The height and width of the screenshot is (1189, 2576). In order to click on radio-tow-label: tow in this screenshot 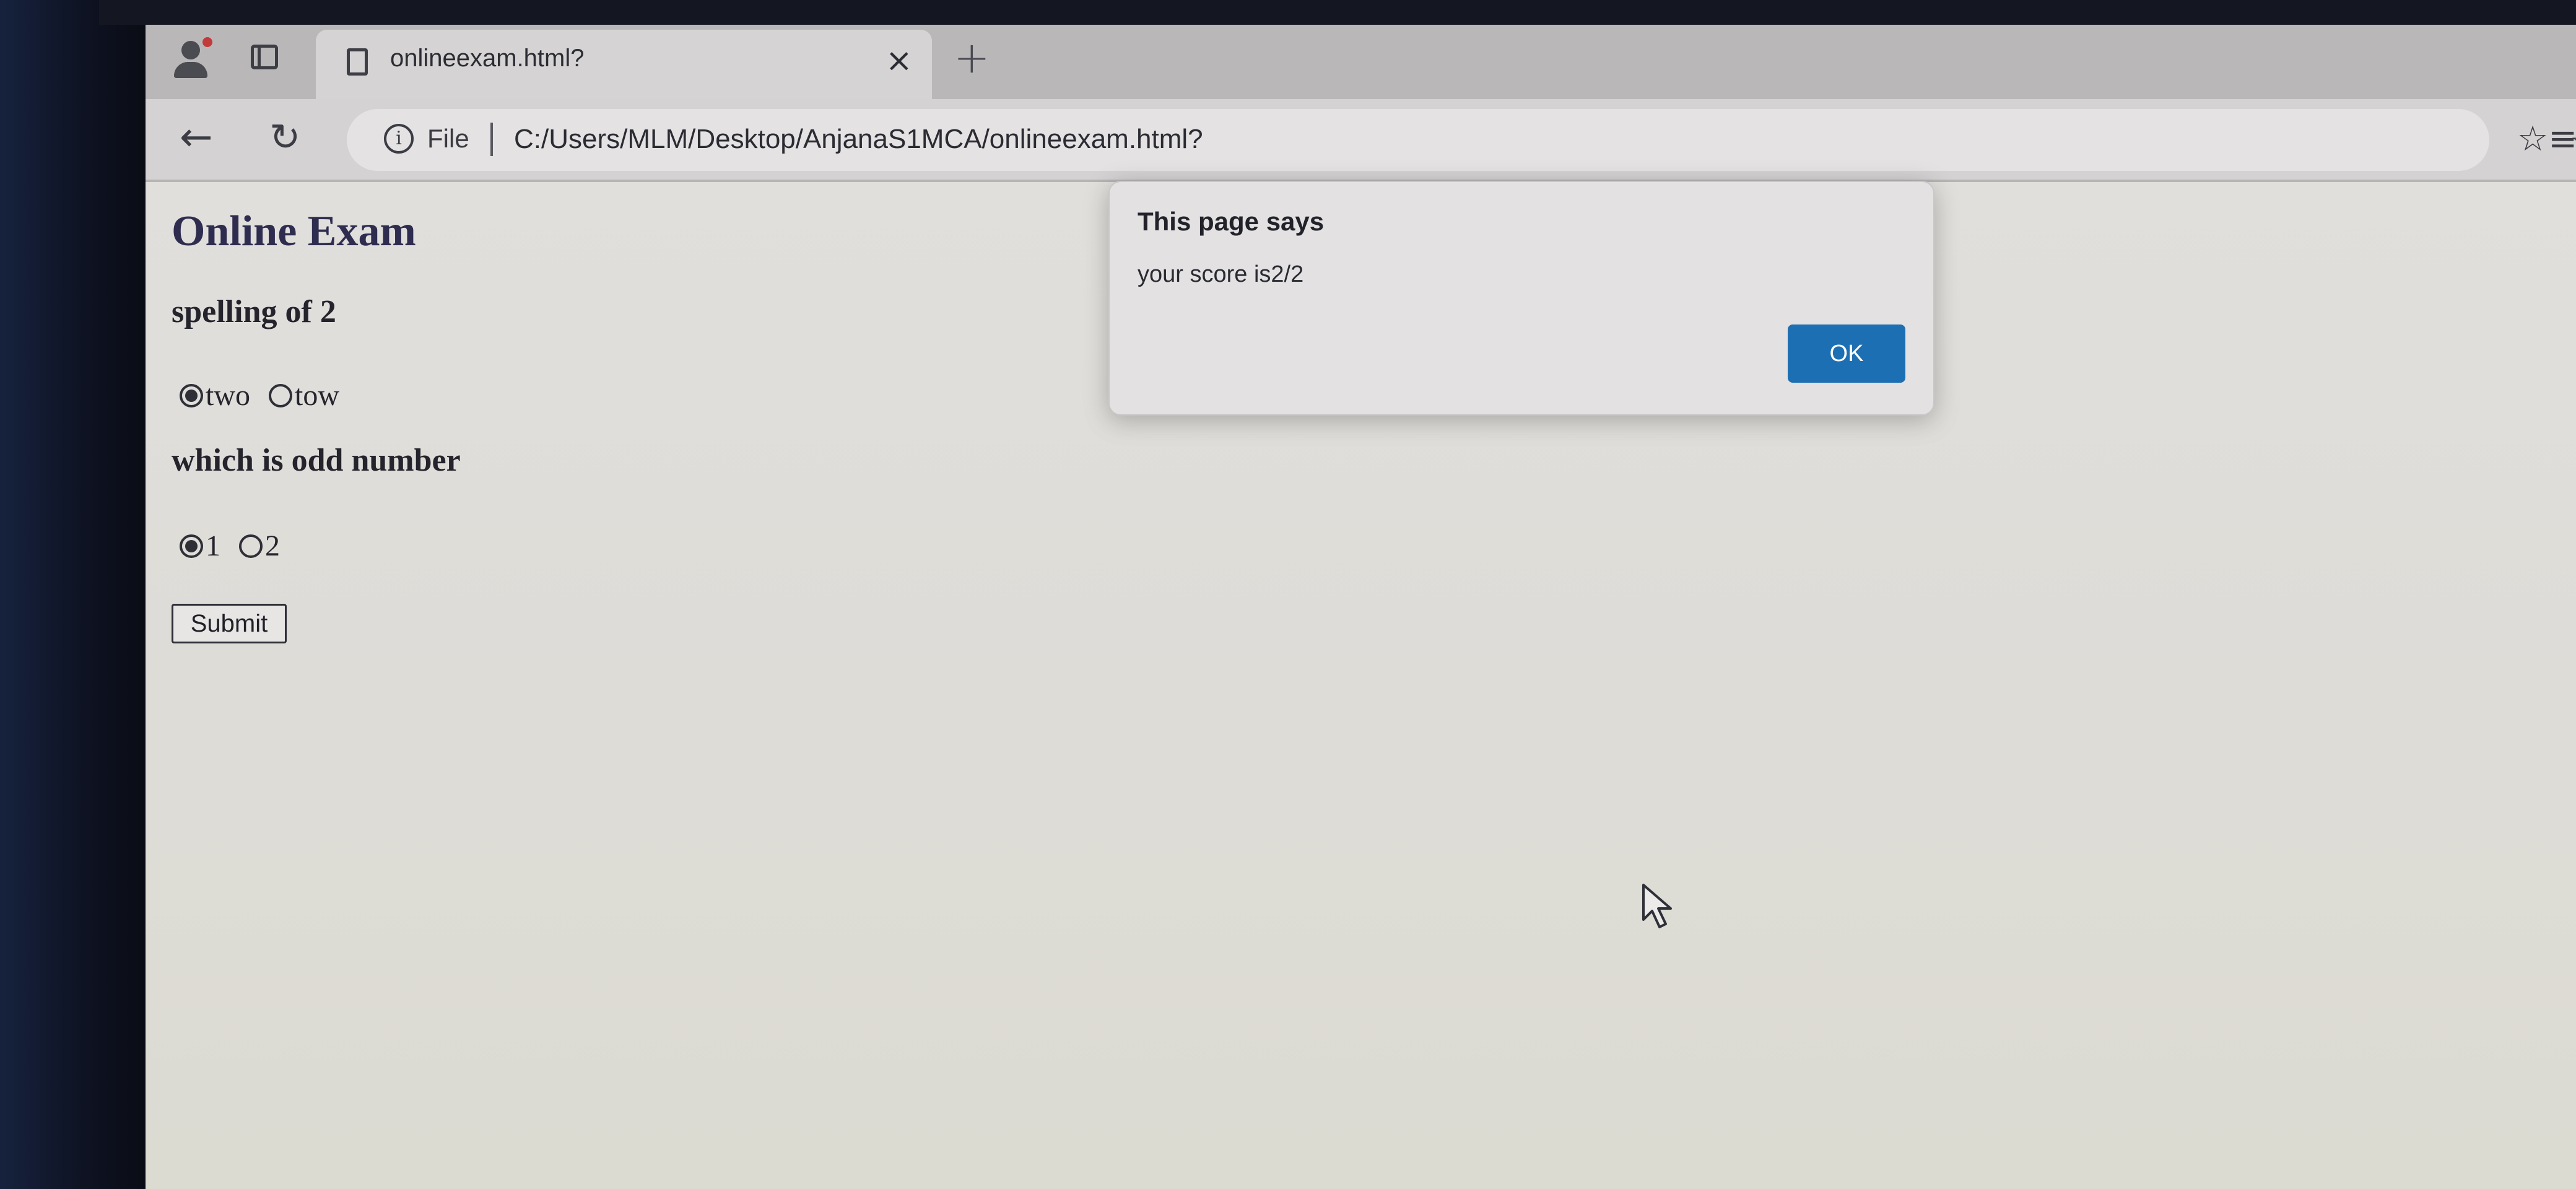, I will do `click(317, 395)`.